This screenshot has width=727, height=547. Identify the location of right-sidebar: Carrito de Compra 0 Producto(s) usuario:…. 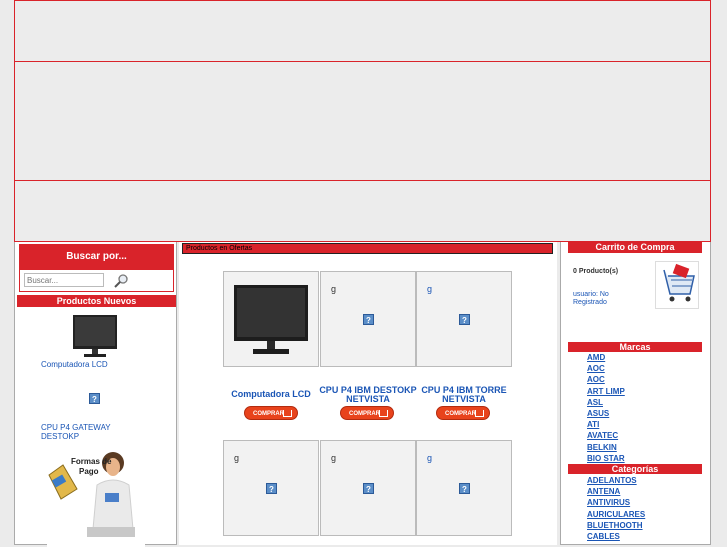
(635, 393).